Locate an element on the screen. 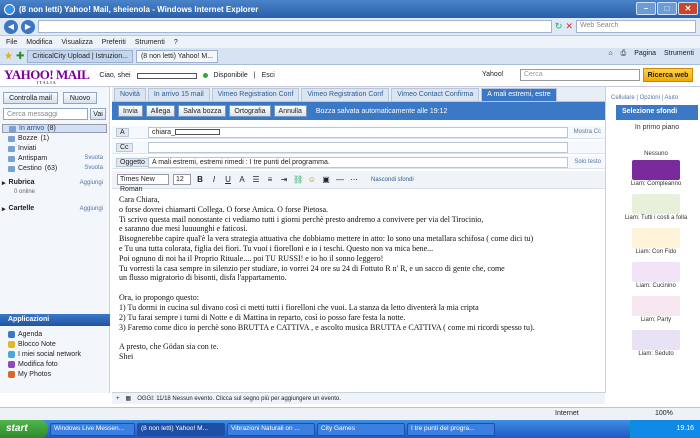 The width and height of the screenshot is (700, 438). hide-backgrounds-link: Nascondi sfondi is located at coordinates (392, 180).